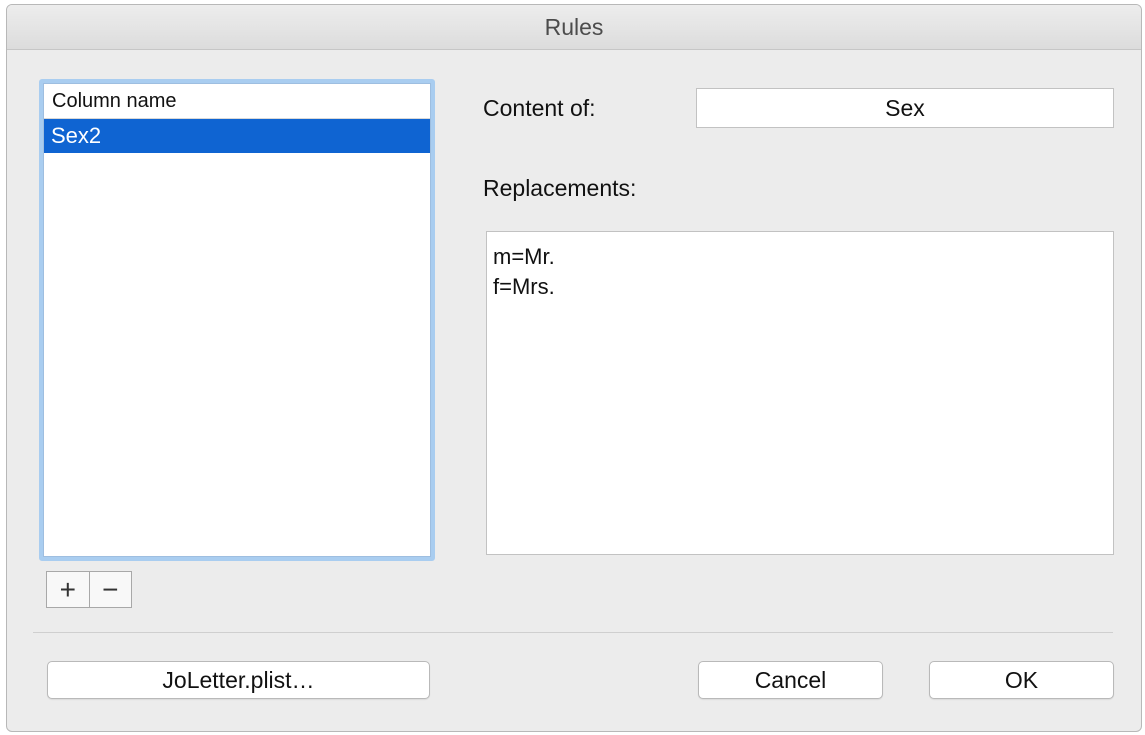 The width and height of the screenshot is (1145, 735). I want to click on separator, so click(573, 632).